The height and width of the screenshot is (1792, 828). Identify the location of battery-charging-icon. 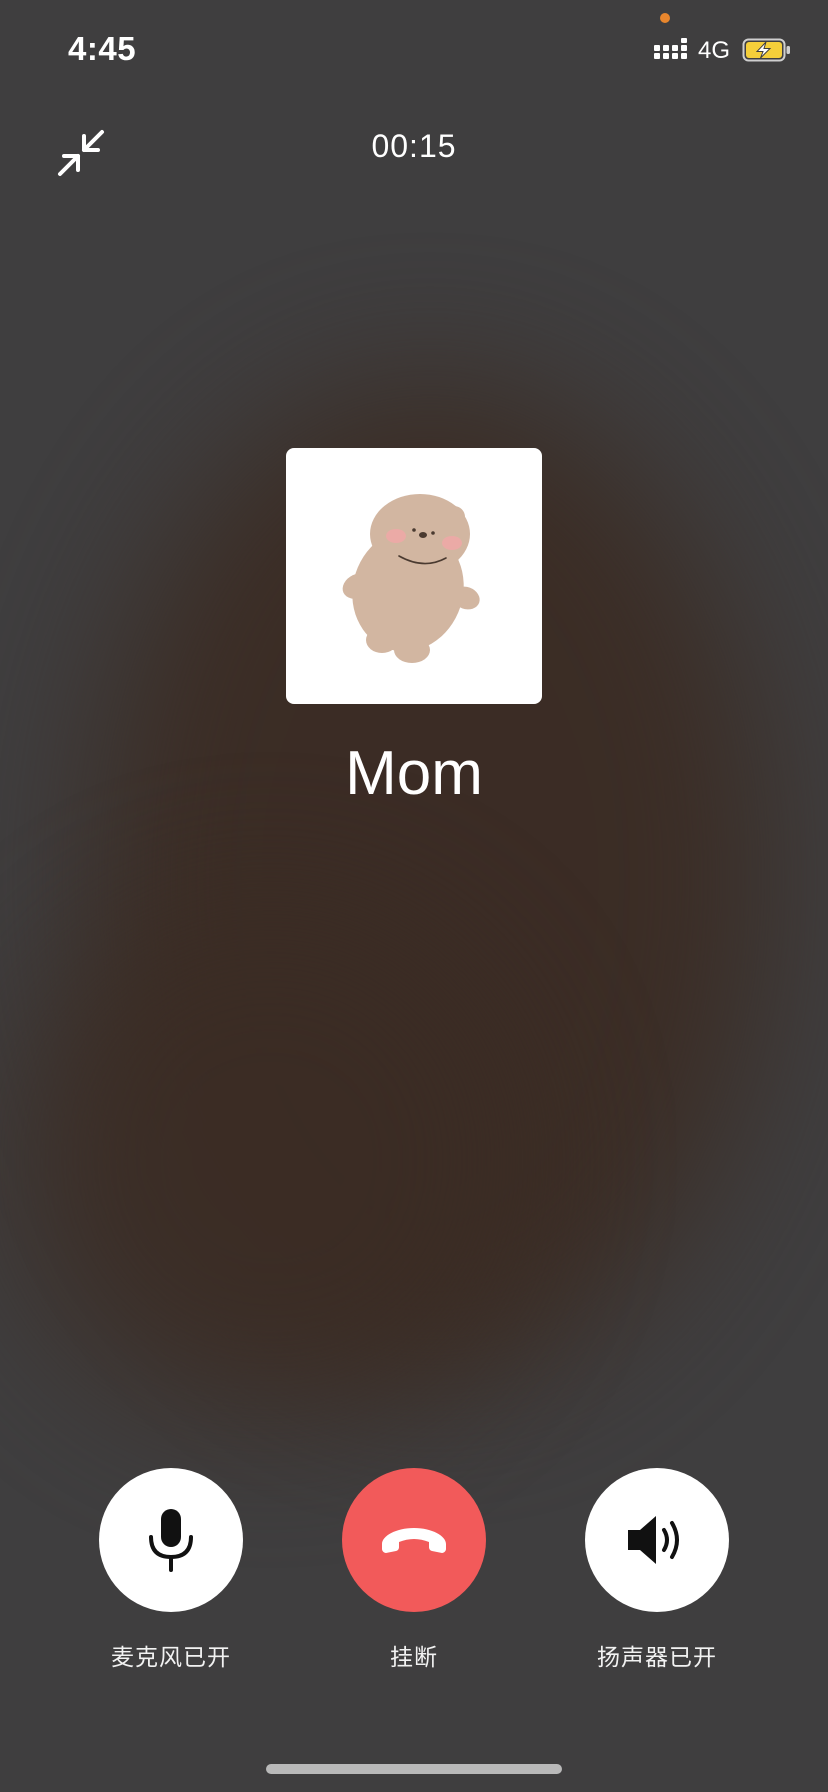
(766, 50).